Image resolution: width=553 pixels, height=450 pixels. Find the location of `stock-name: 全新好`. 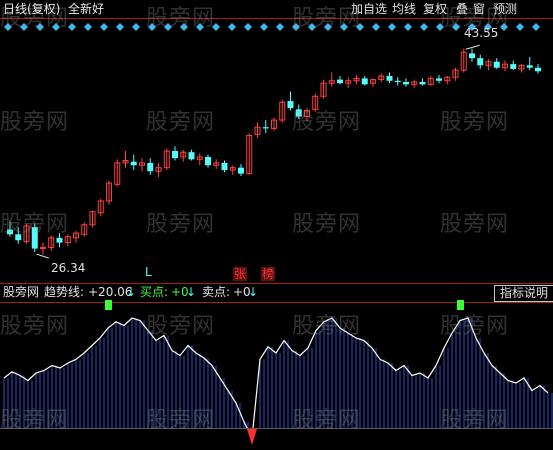

stock-name: 全新好 is located at coordinates (86, 9).